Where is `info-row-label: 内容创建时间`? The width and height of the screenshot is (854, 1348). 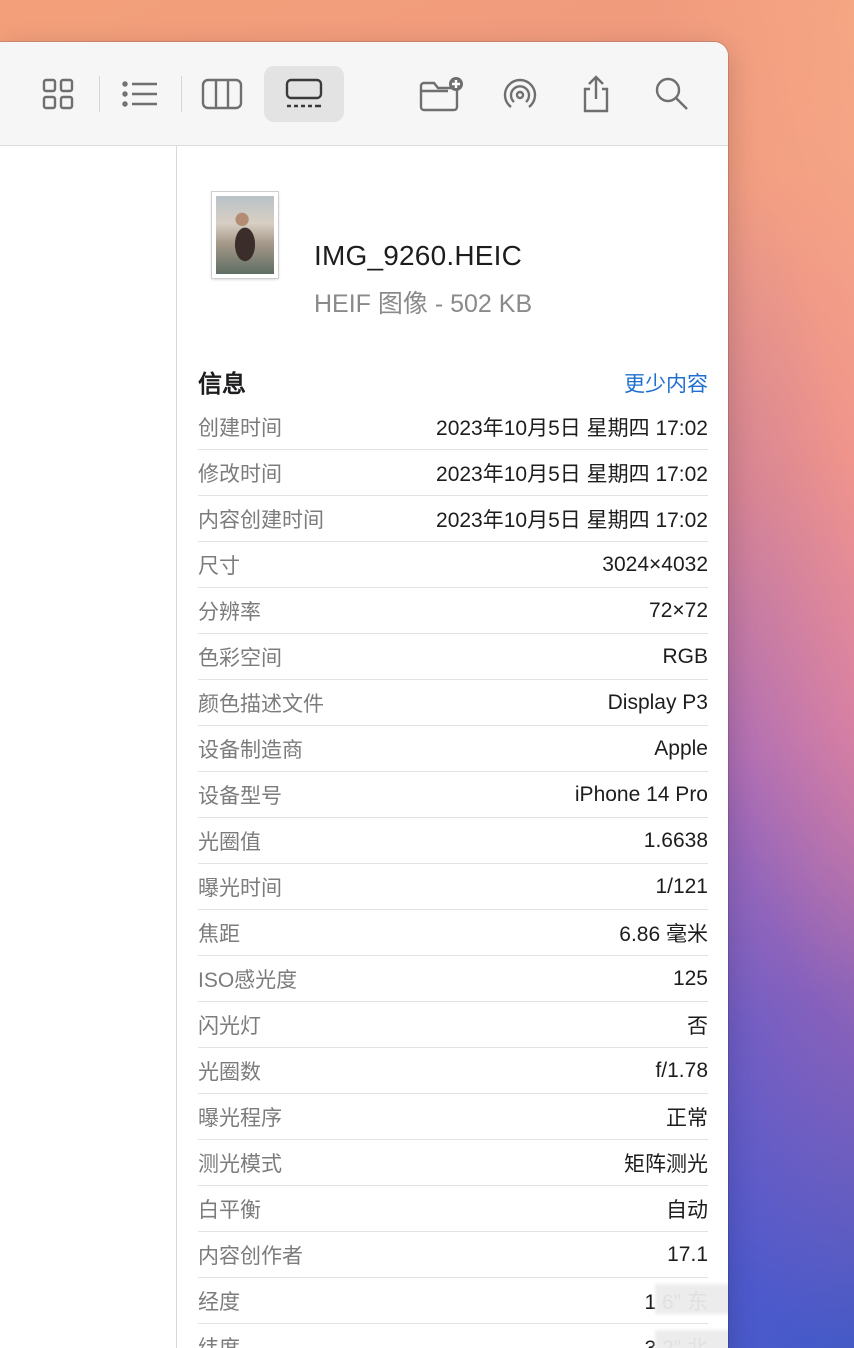 info-row-label: 内容创建时间 is located at coordinates (261, 520).